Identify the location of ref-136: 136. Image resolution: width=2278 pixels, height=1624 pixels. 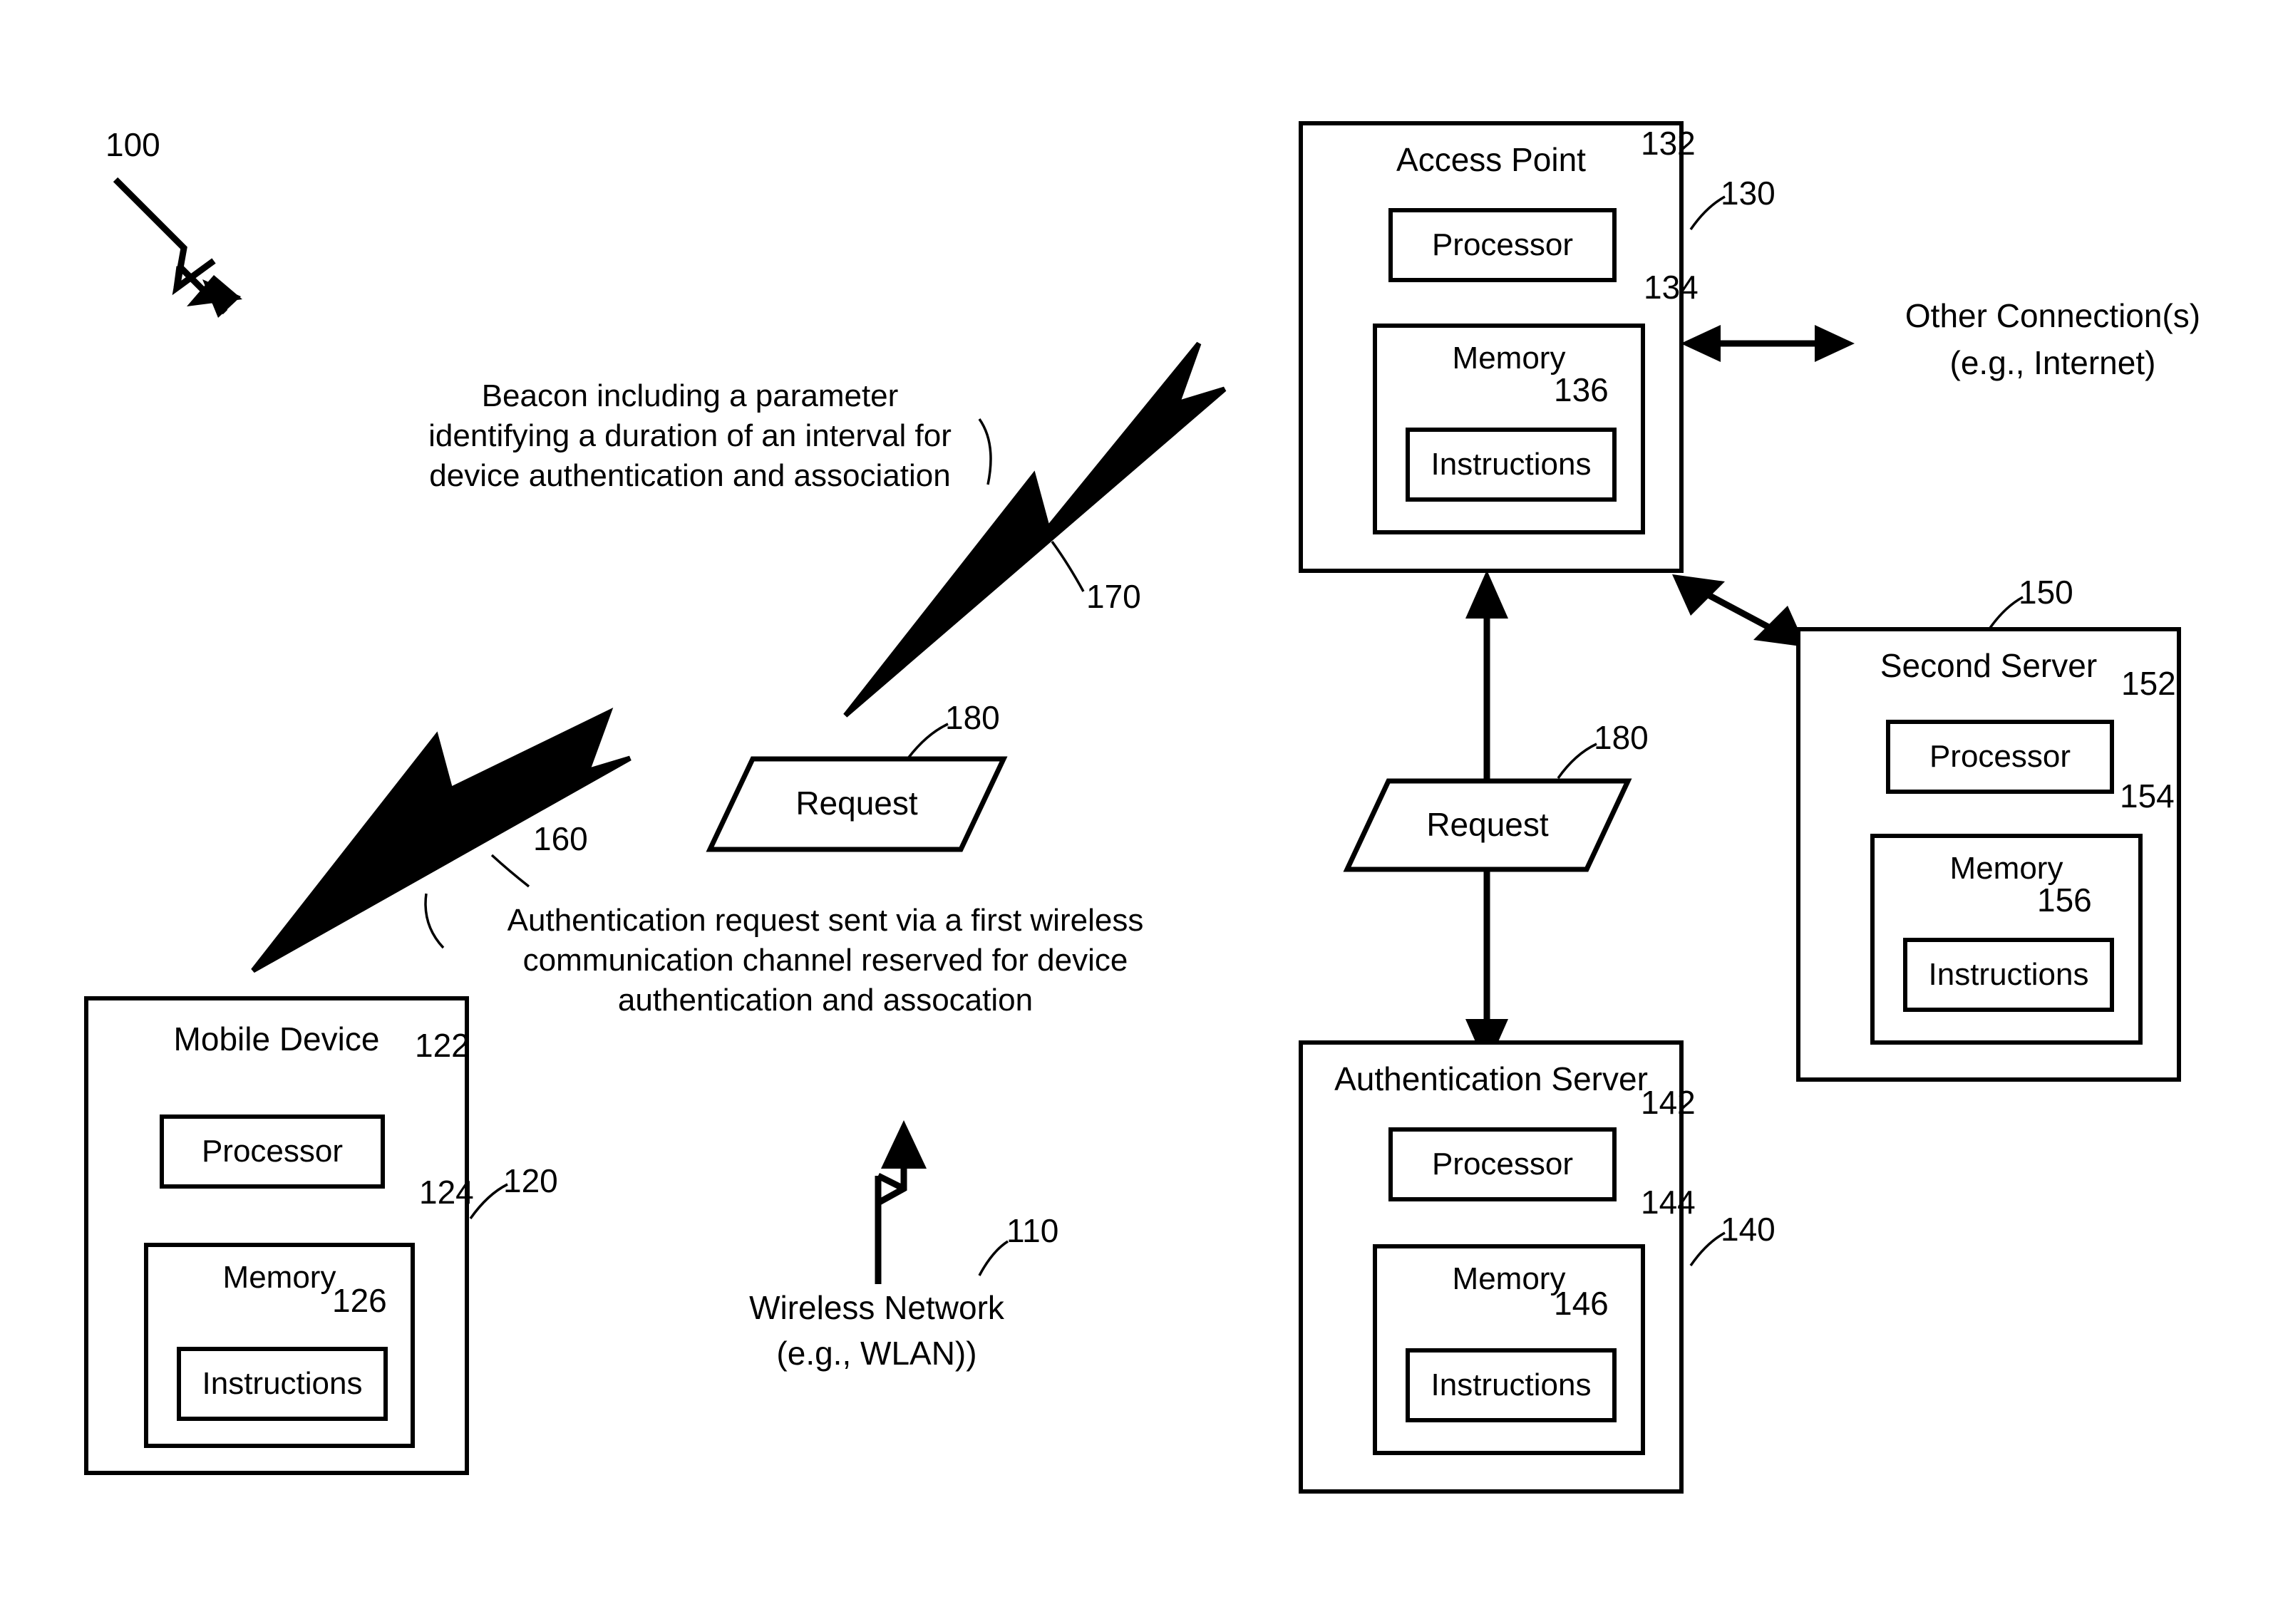
(1581, 389).